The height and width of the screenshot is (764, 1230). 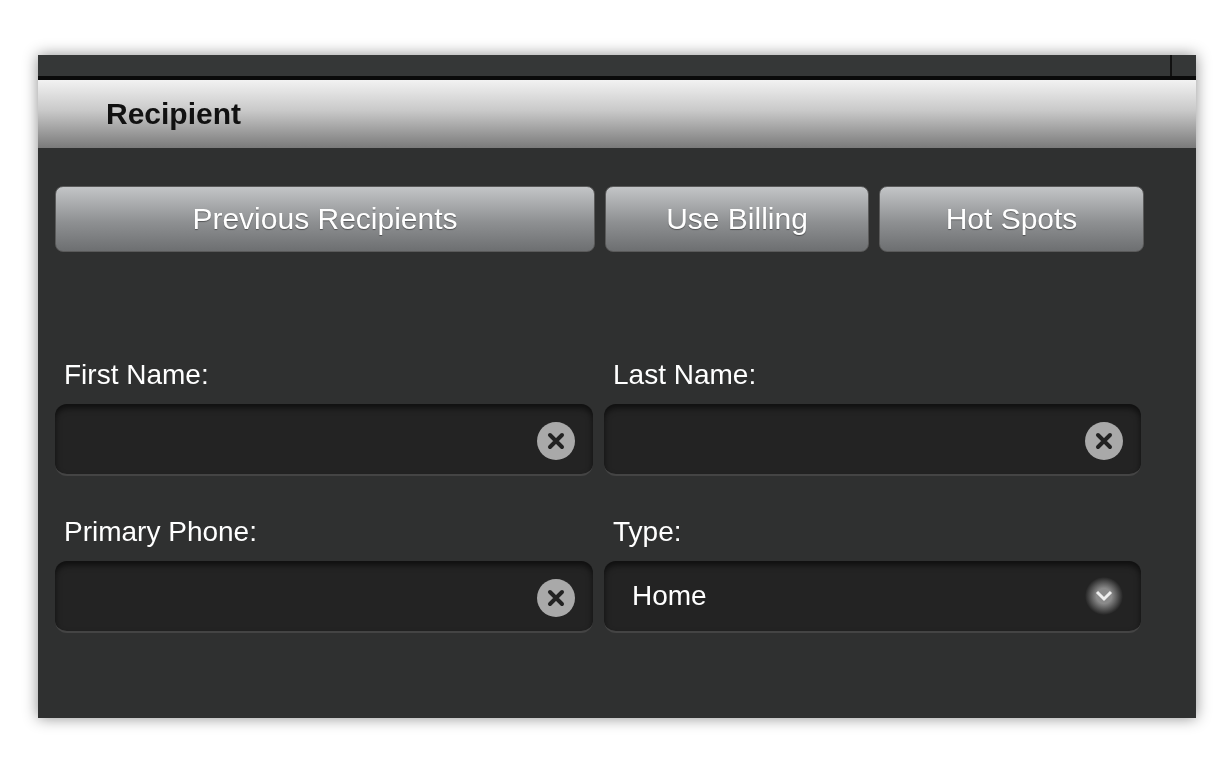 I want to click on field-label: Type:, so click(x=648, y=532).